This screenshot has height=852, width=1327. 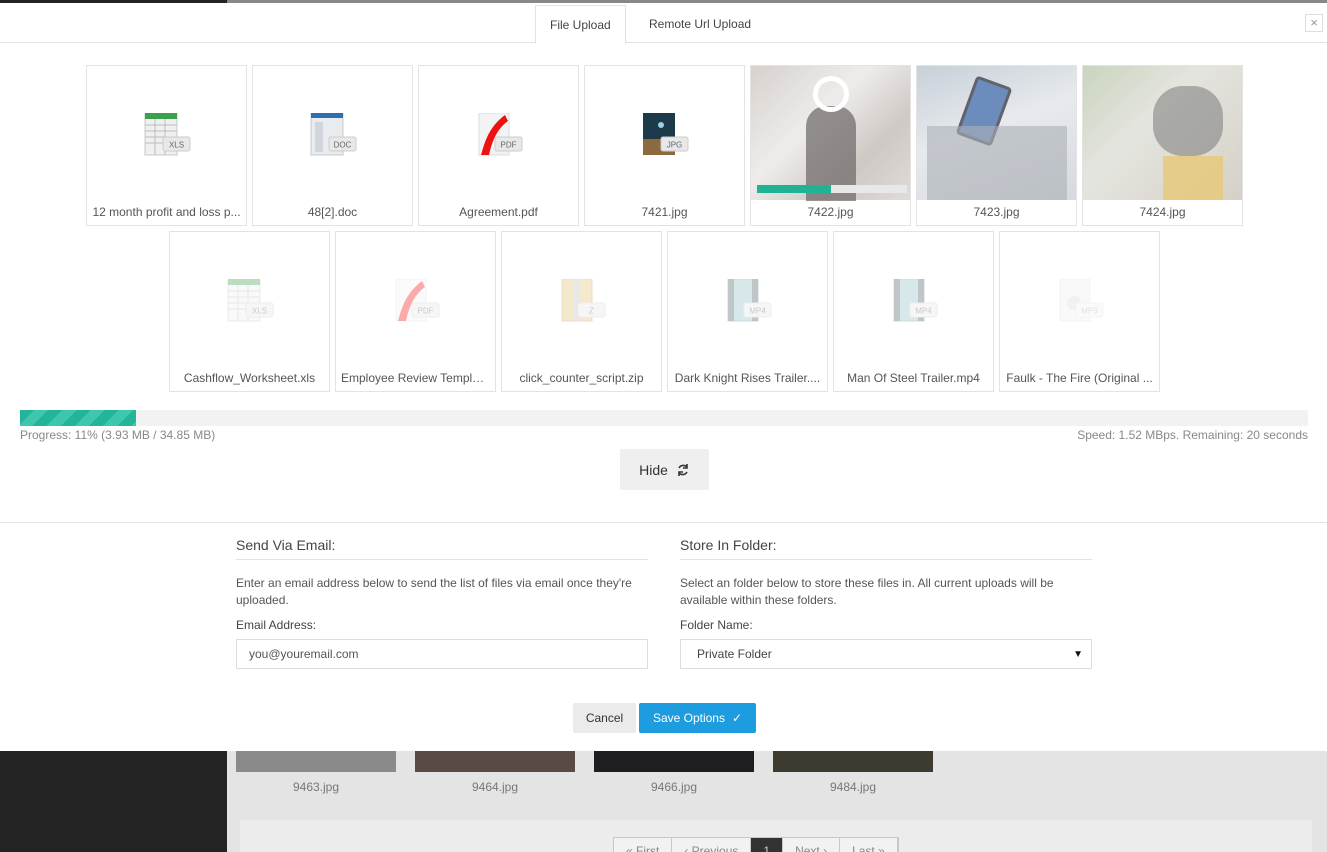 I want to click on caret-down-icon: ▼, so click(x=1078, y=654).